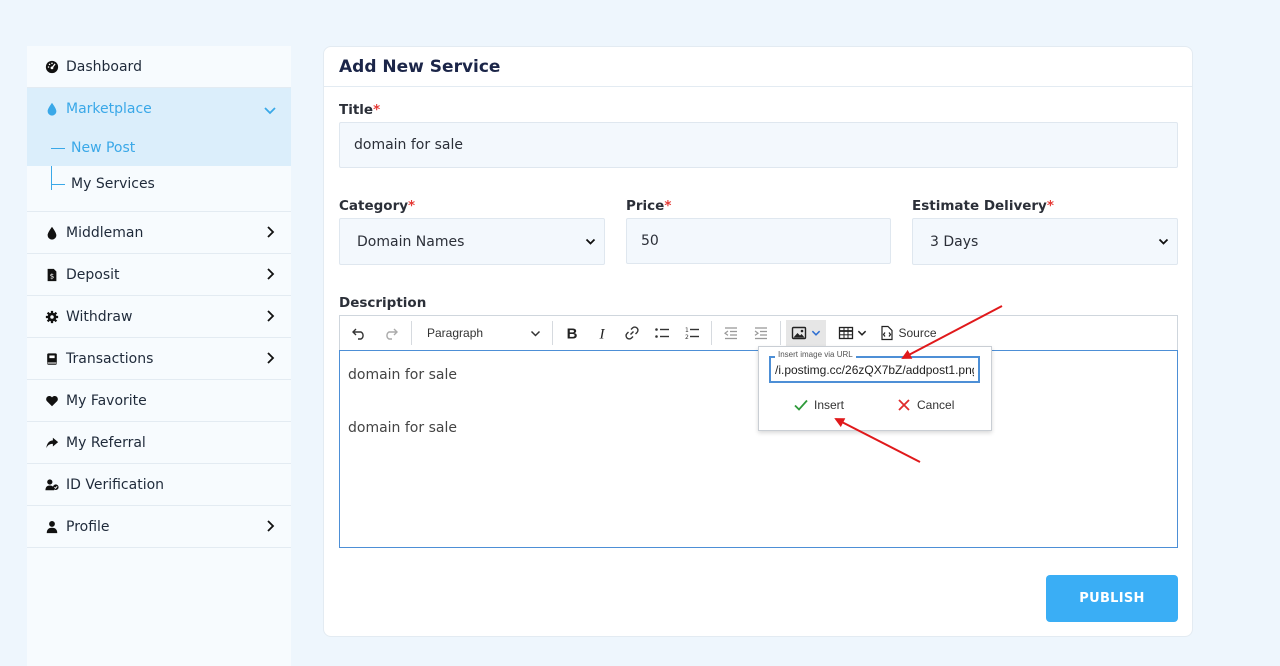 The image size is (1280, 666). I want to click on svg-text: 1, so click(687, 330).